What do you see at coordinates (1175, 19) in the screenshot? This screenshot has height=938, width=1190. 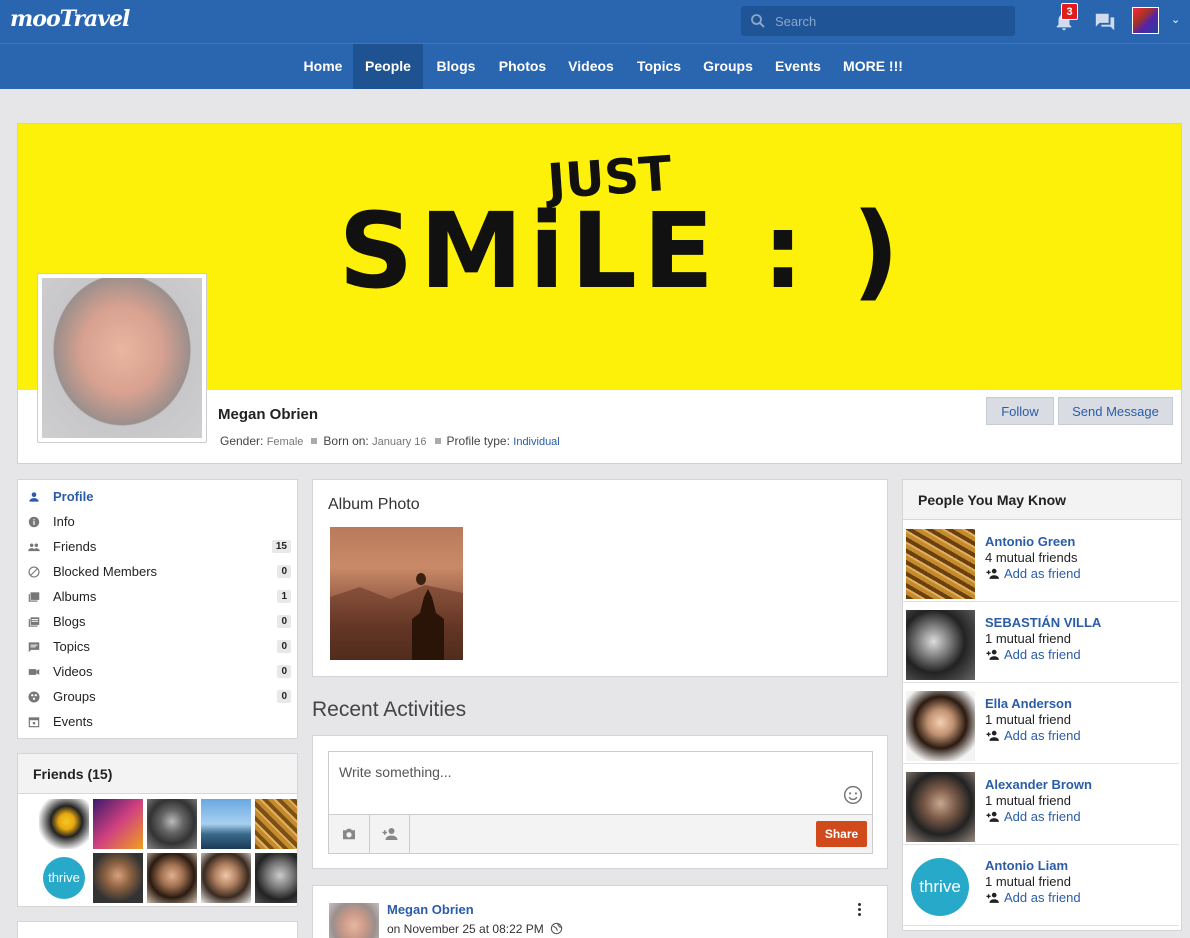 I see `chevron-down-icon: ⌄` at bounding box center [1175, 19].